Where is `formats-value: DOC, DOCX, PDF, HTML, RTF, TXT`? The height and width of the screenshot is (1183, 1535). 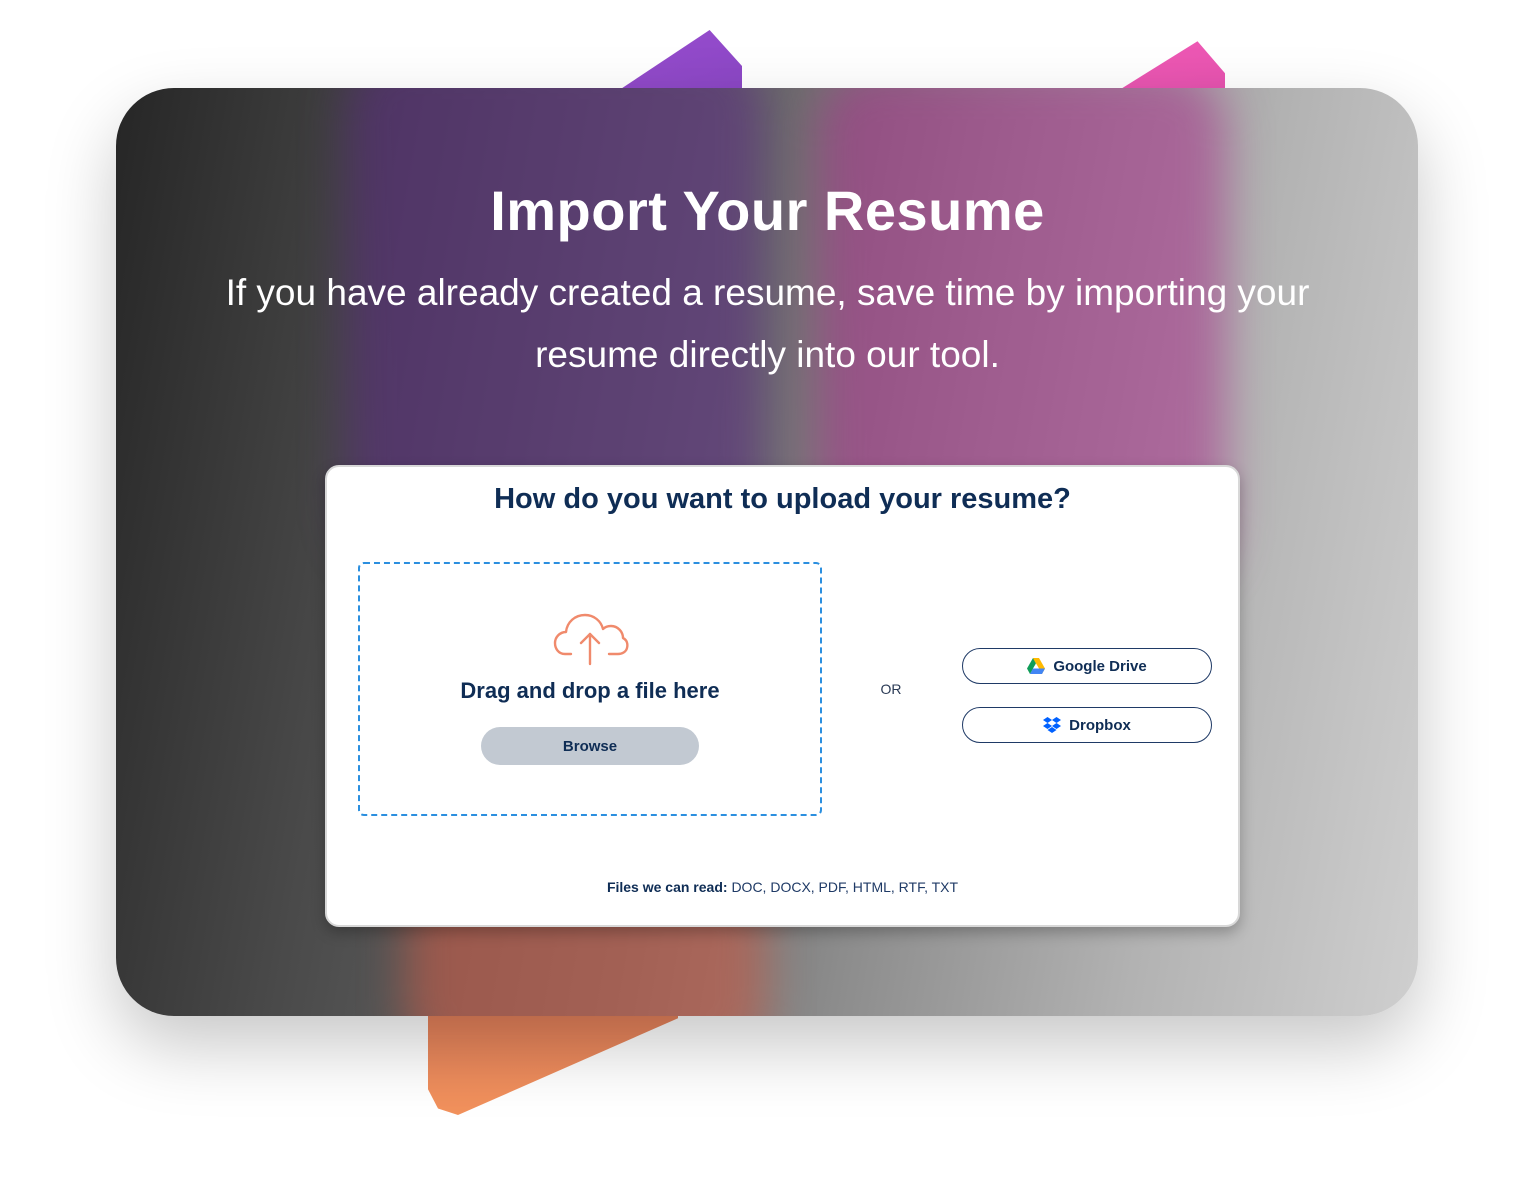 formats-value: DOC, DOCX, PDF, HTML, RTF, TXT is located at coordinates (845, 887).